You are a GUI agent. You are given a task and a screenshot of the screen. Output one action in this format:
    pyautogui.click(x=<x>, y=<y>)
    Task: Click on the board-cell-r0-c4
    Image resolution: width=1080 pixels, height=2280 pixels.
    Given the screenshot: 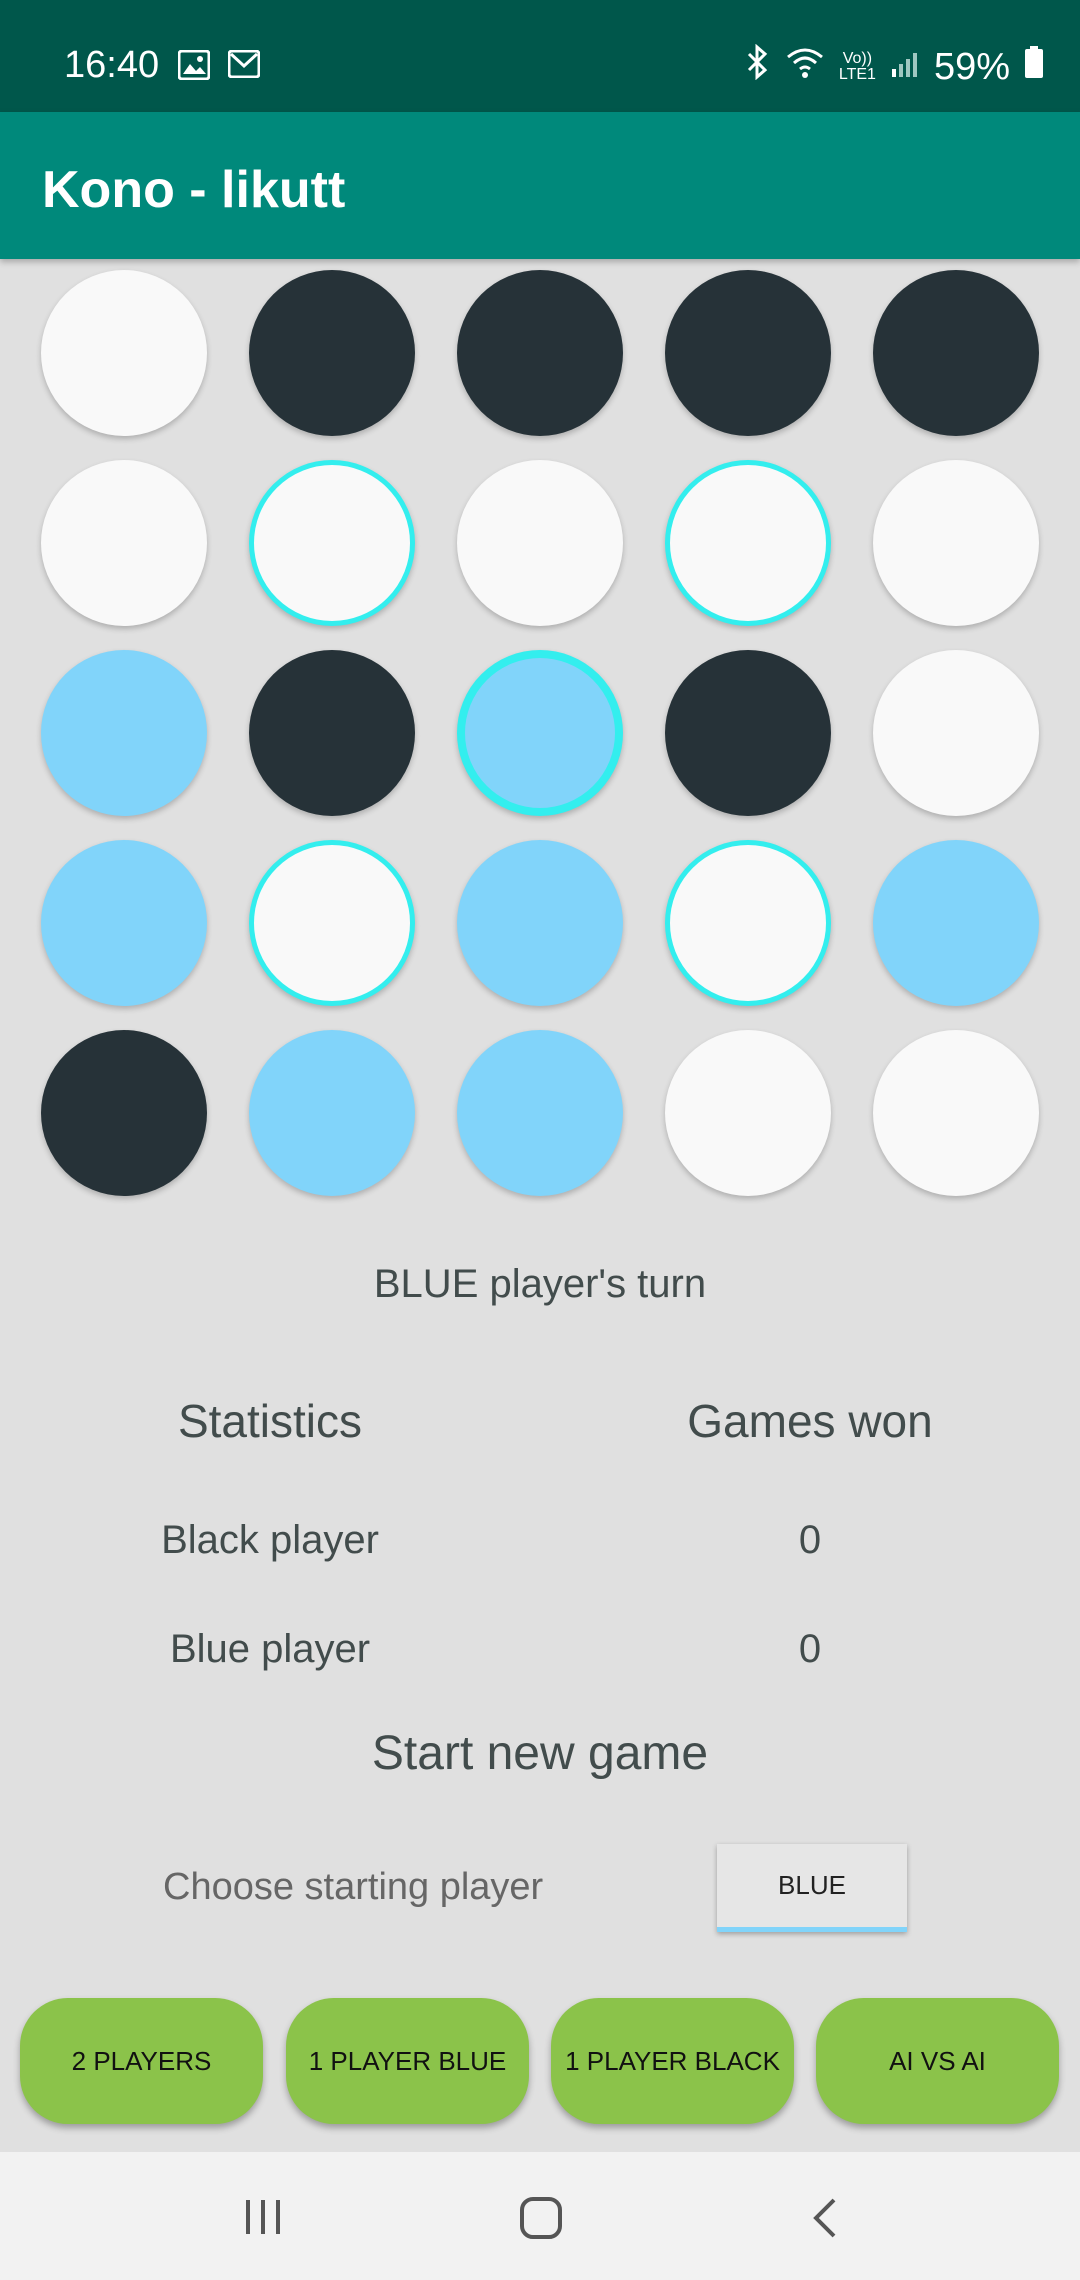 What is the action you would take?
    pyautogui.click(x=956, y=353)
    